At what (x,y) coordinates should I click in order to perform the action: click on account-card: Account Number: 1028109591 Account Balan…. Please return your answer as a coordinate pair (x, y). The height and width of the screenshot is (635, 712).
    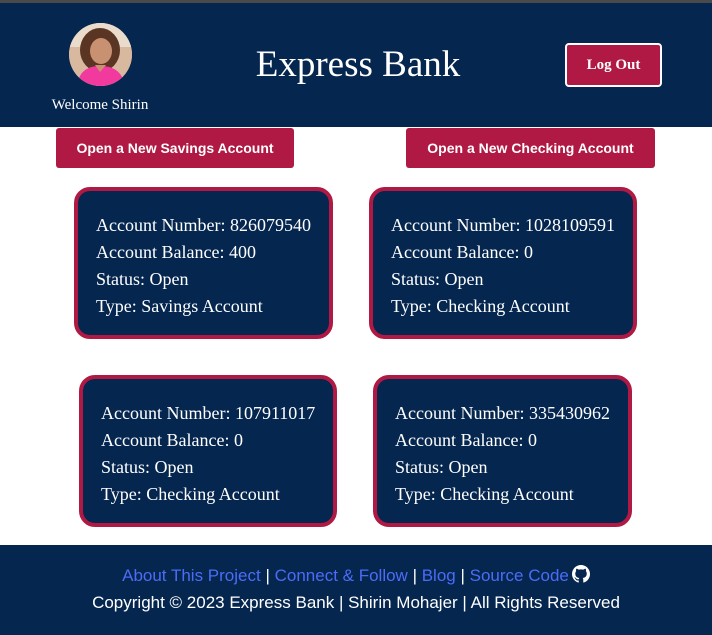
    Looking at the image, I should click on (503, 263).